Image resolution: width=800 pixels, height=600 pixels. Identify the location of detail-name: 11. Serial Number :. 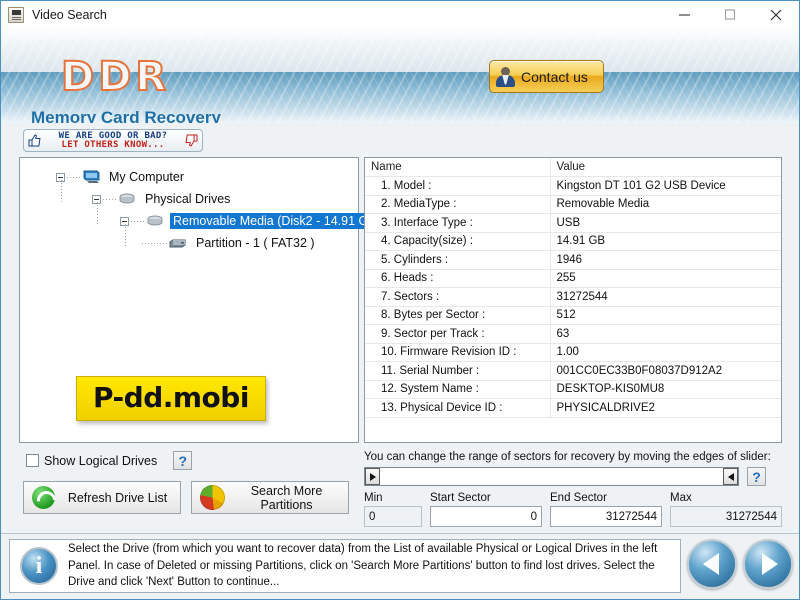
(458, 371).